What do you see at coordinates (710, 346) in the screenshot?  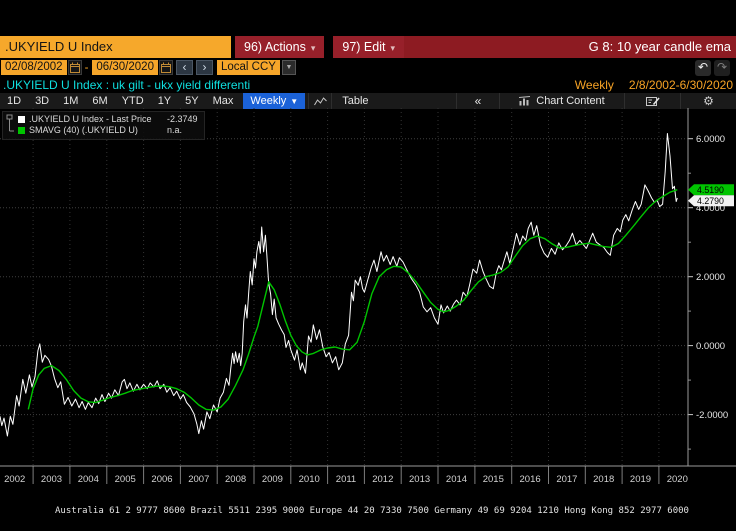 I see `value-tick-label: 0.0000` at bounding box center [710, 346].